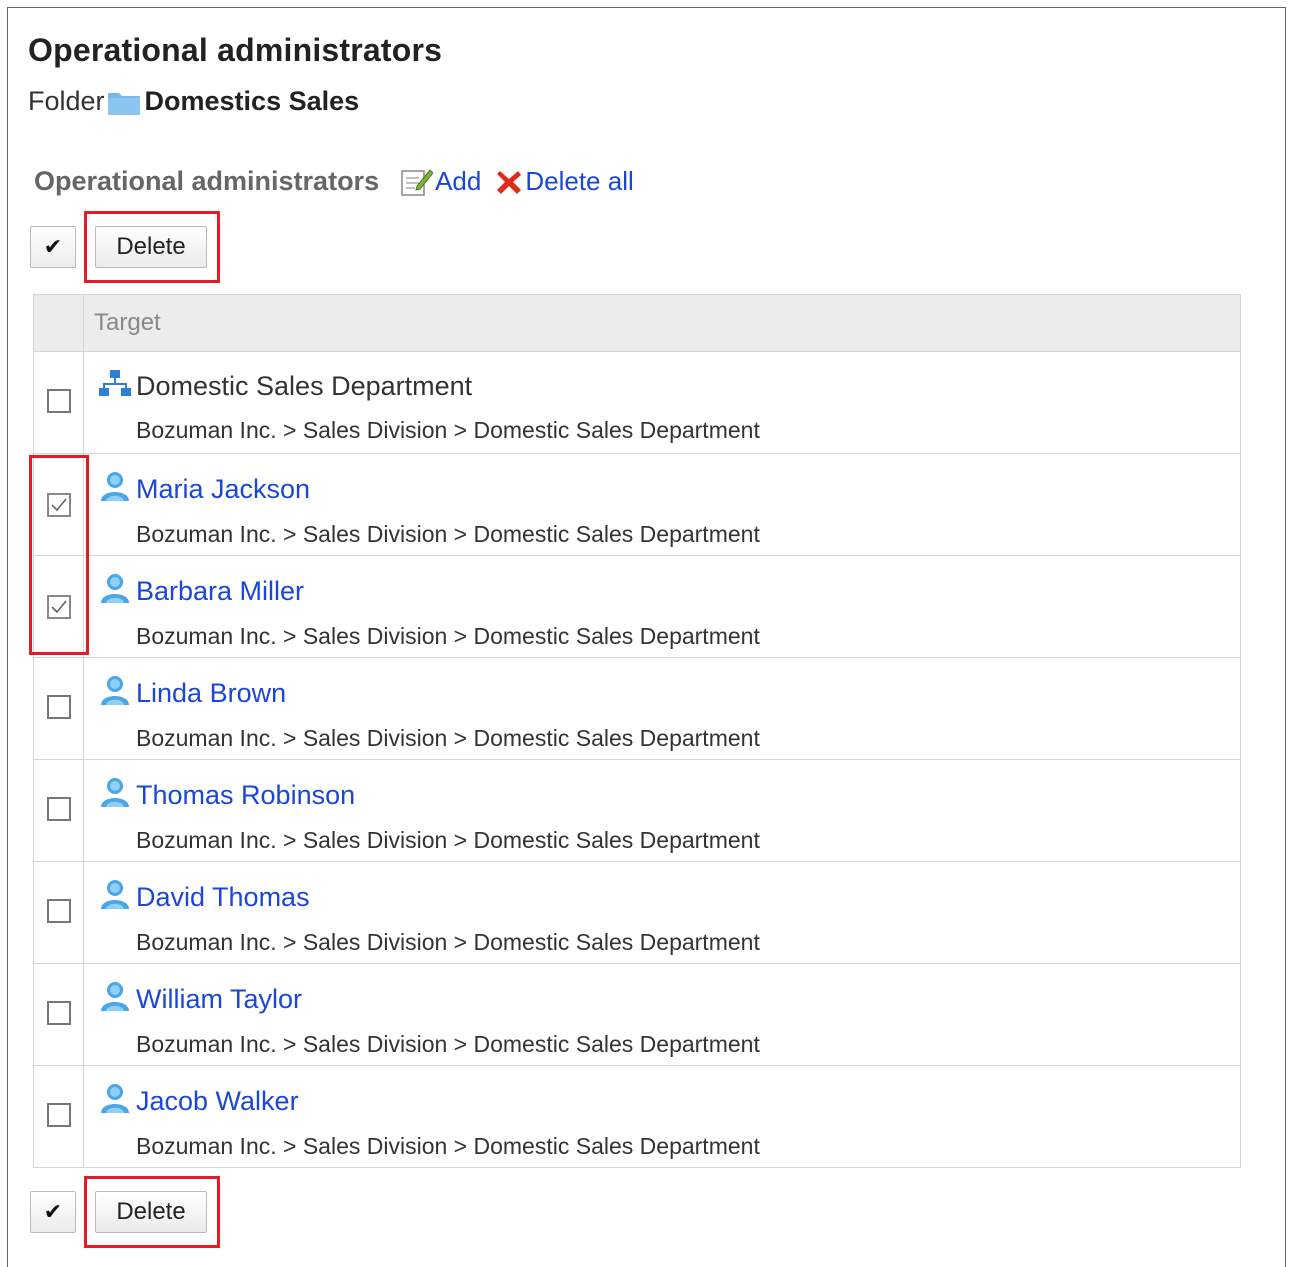 The image size is (1291, 1267). Describe the element at coordinates (252, 101) in the screenshot. I see `folder-name: Domestics Sales` at that location.